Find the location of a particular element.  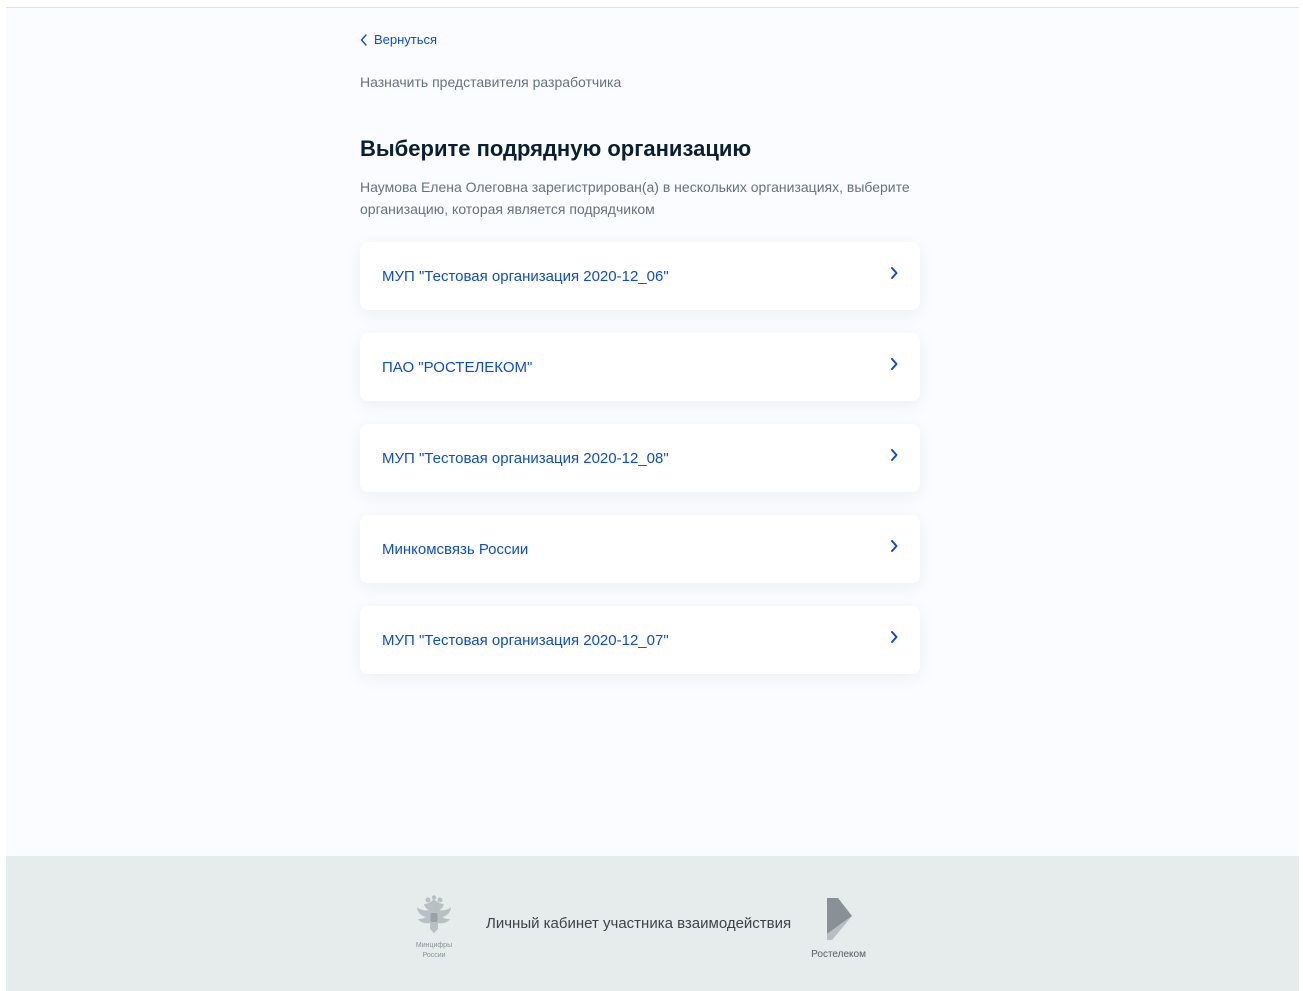

organization-name: МУП "Тестовая организация 2020-12_06" is located at coordinates (525, 276).